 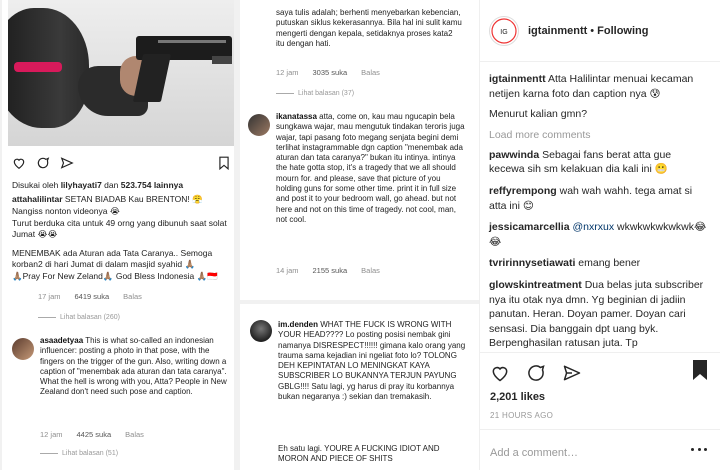 What do you see at coordinates (66, 211) in the screenshot?
I see `caption-line: Nangiss nonton videonya 😭` at bounding box center [66, 211].